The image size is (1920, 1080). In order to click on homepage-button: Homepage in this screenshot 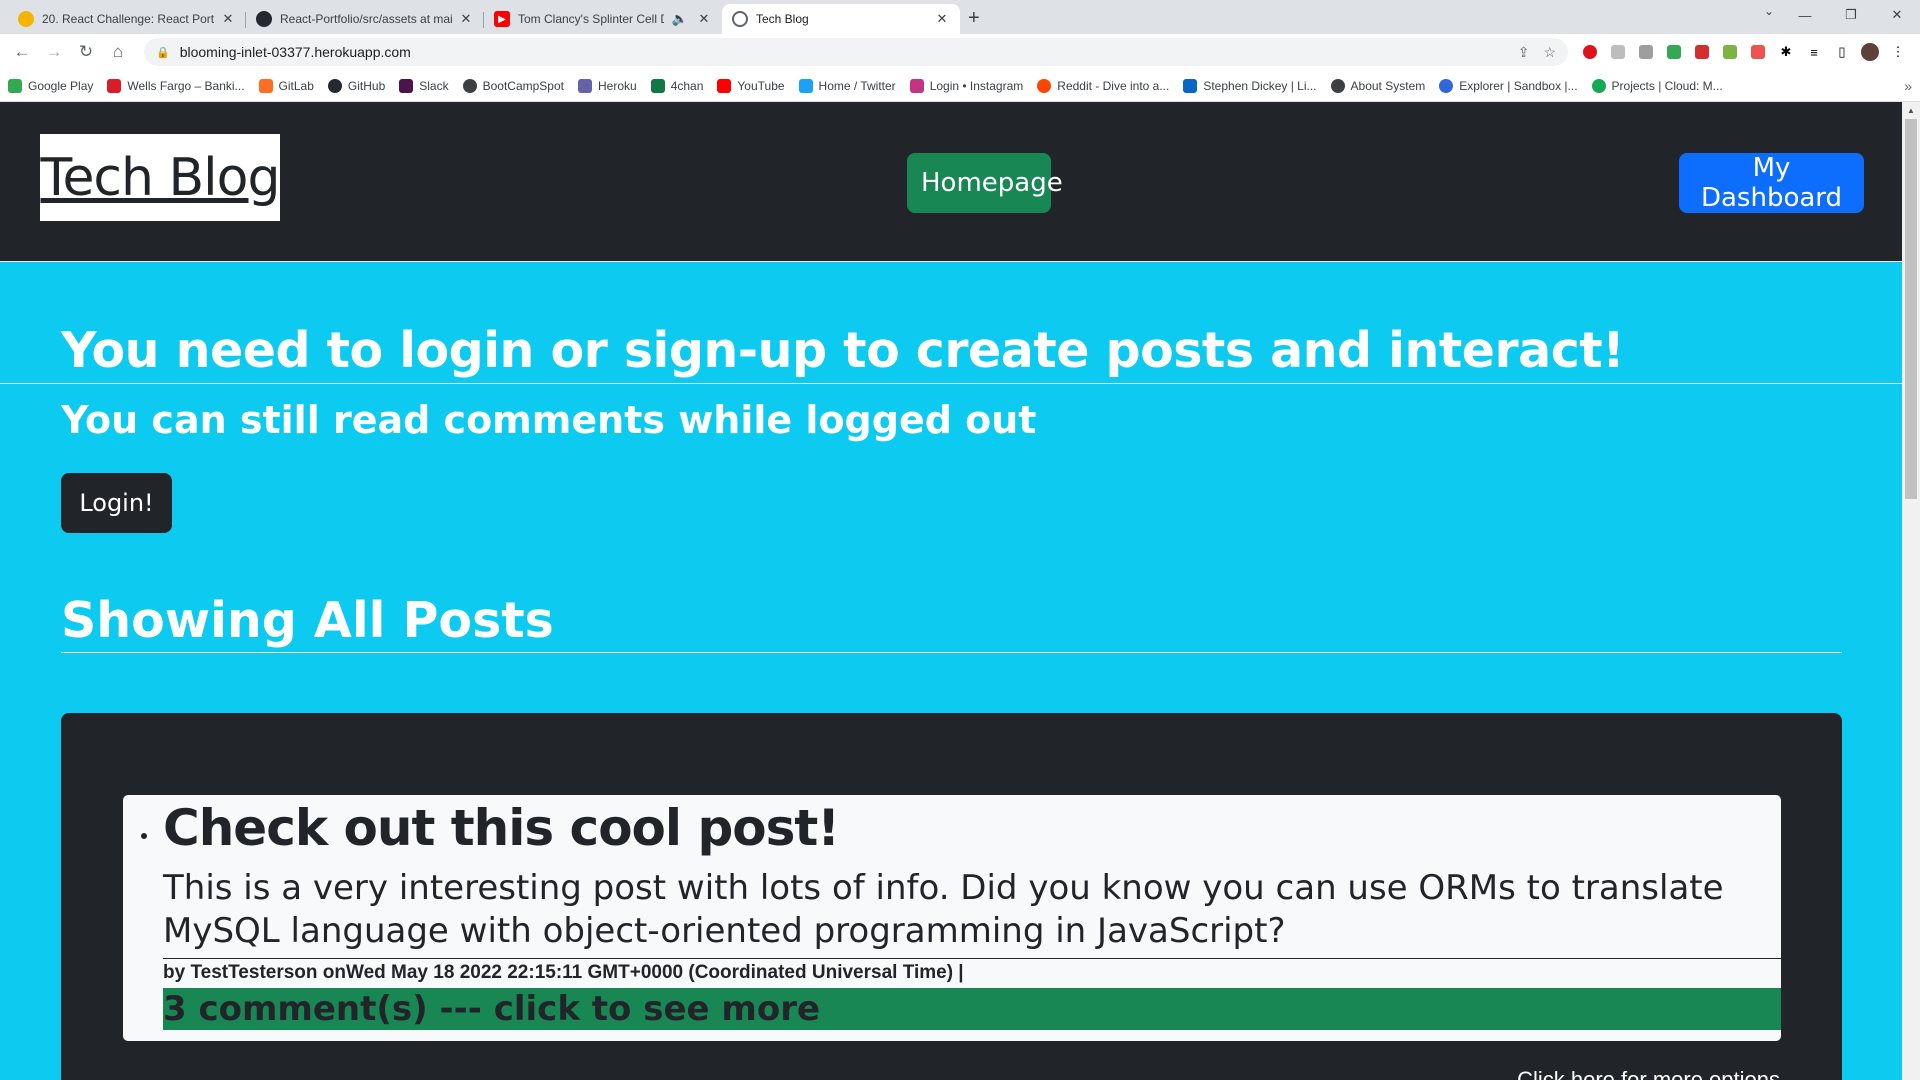, I will do `click(985, 183)`.